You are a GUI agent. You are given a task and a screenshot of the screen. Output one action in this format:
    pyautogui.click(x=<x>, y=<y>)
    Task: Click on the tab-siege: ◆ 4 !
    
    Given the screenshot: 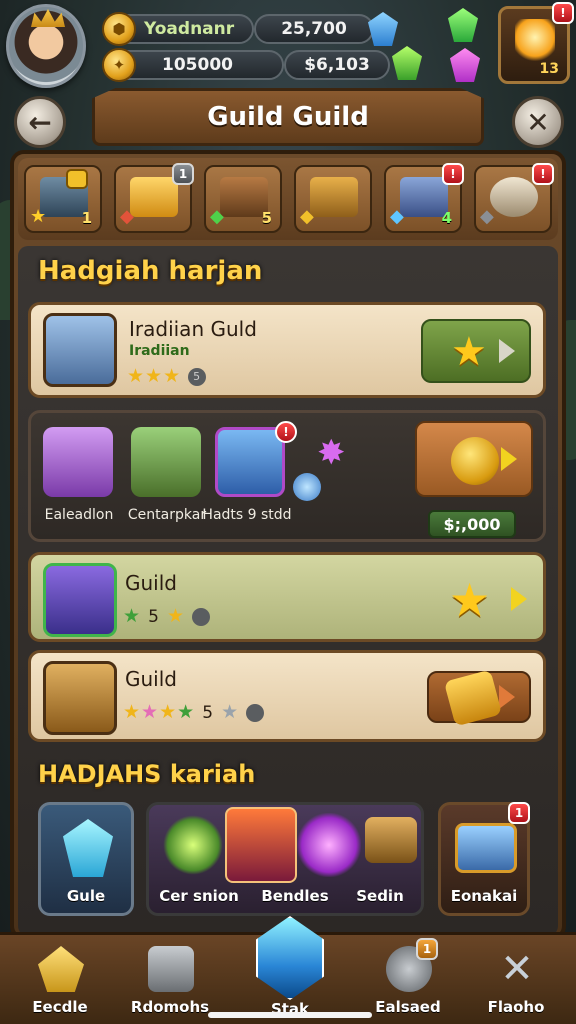 What is the action you would take?
    pyautogui.click(x=424, y=198)
    